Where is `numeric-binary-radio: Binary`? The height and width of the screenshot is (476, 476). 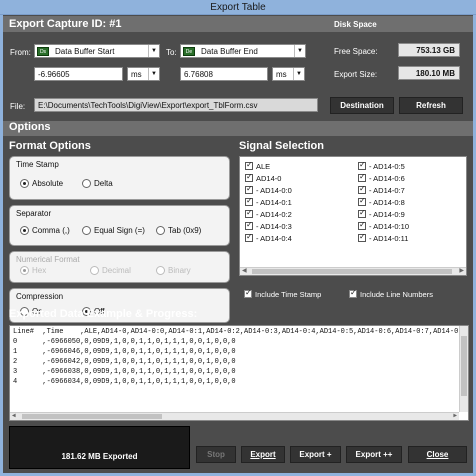 numeric-binary-radio: Binary is located at coordinates (173, 270).